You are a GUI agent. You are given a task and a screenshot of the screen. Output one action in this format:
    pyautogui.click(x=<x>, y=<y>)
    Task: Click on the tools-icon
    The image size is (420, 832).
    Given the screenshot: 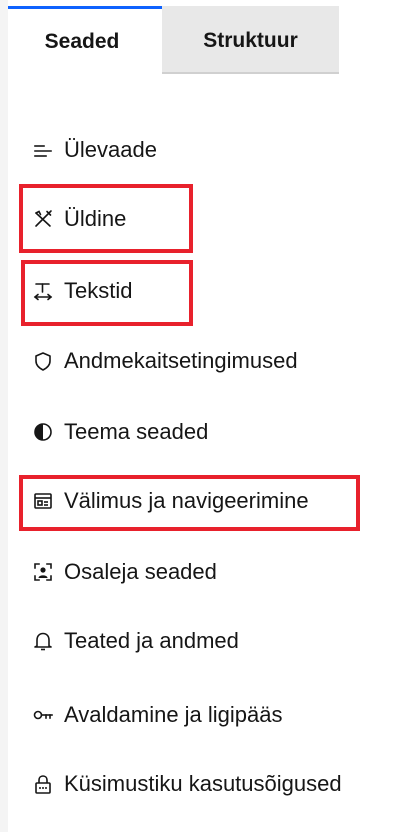 What is the action you would take?
    pyautogui.click(x=43, y=219)
    